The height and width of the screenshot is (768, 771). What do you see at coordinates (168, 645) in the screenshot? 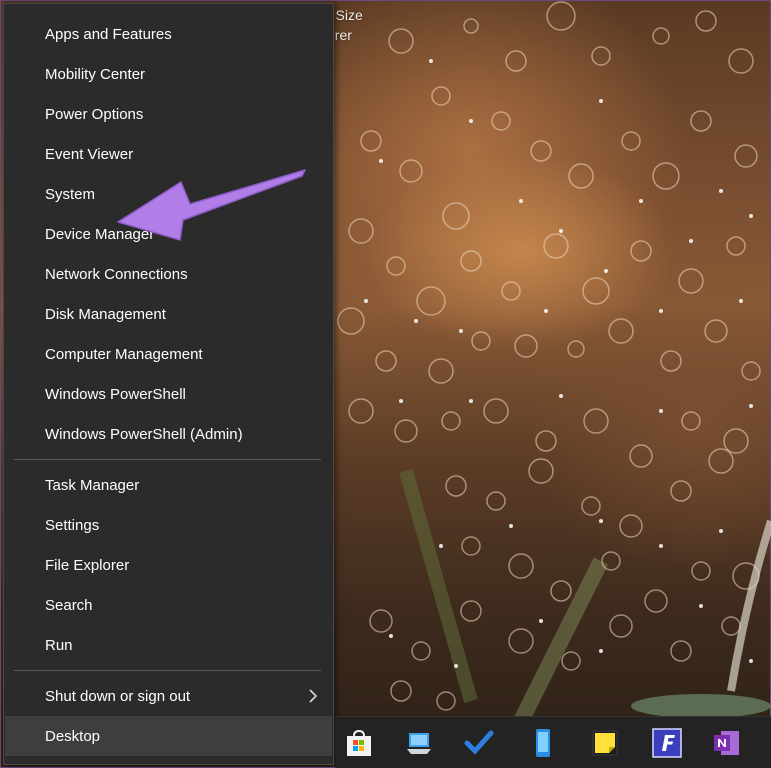
I see `menu-item-run: Run` at bounding box center [168, 645].